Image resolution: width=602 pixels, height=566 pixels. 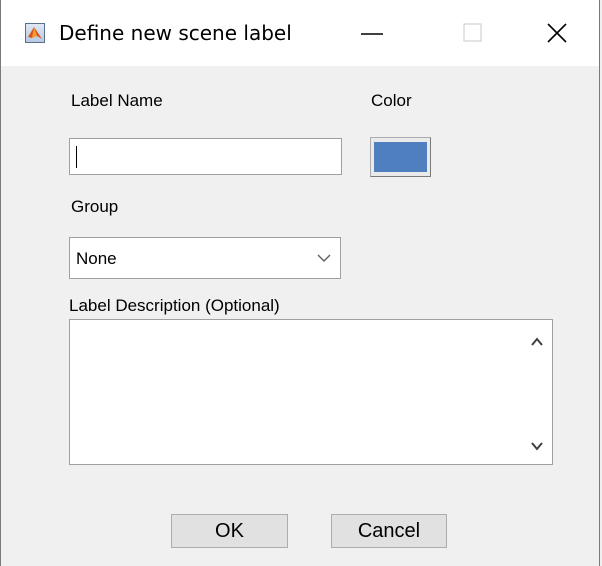 I want to click on maximize-button, so click(x=470, y=33).